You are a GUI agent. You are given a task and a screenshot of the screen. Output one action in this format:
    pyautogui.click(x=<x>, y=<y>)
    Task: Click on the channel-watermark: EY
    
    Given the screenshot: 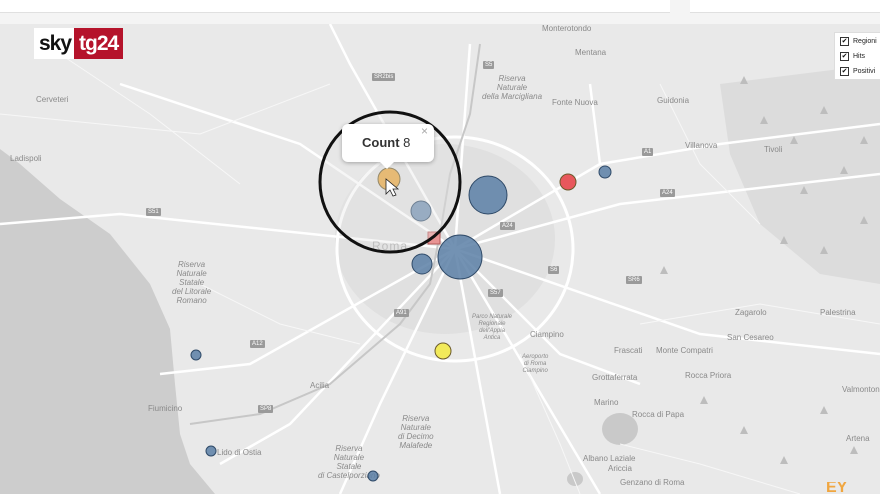 What is the action you would take?
    pyautogui.click(x=837, y=488)
    